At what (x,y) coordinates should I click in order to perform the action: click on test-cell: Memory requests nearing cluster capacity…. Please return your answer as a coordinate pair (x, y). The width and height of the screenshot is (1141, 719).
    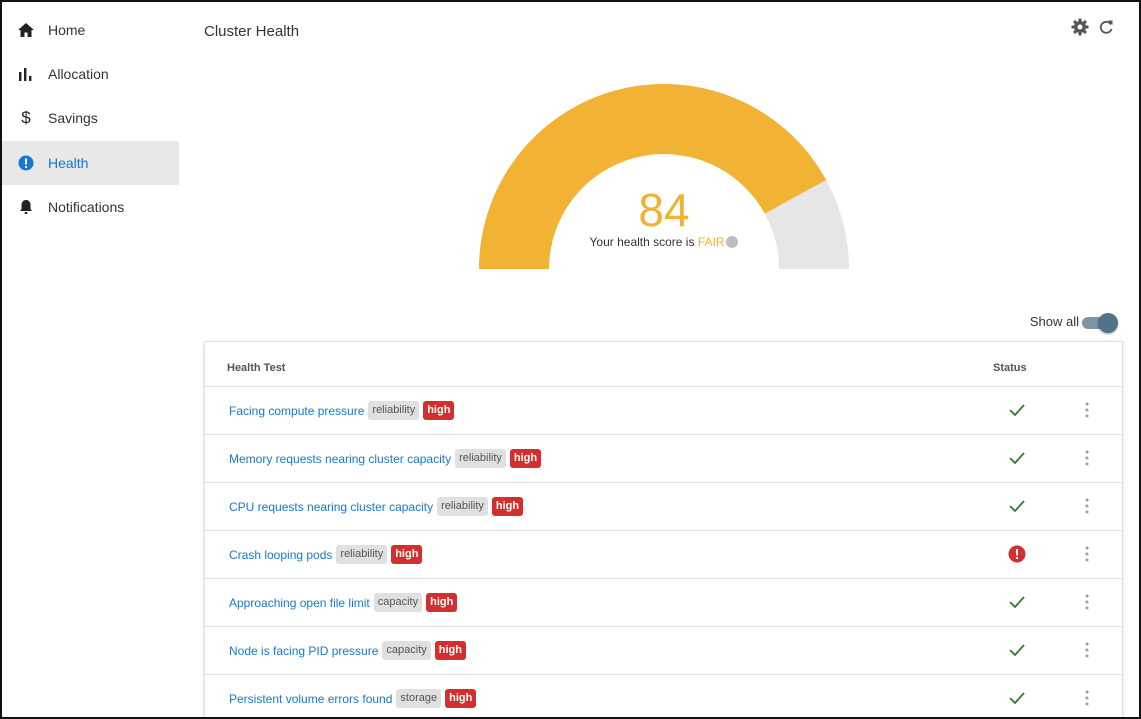
    Looking at the image, I should click on (385, 458).